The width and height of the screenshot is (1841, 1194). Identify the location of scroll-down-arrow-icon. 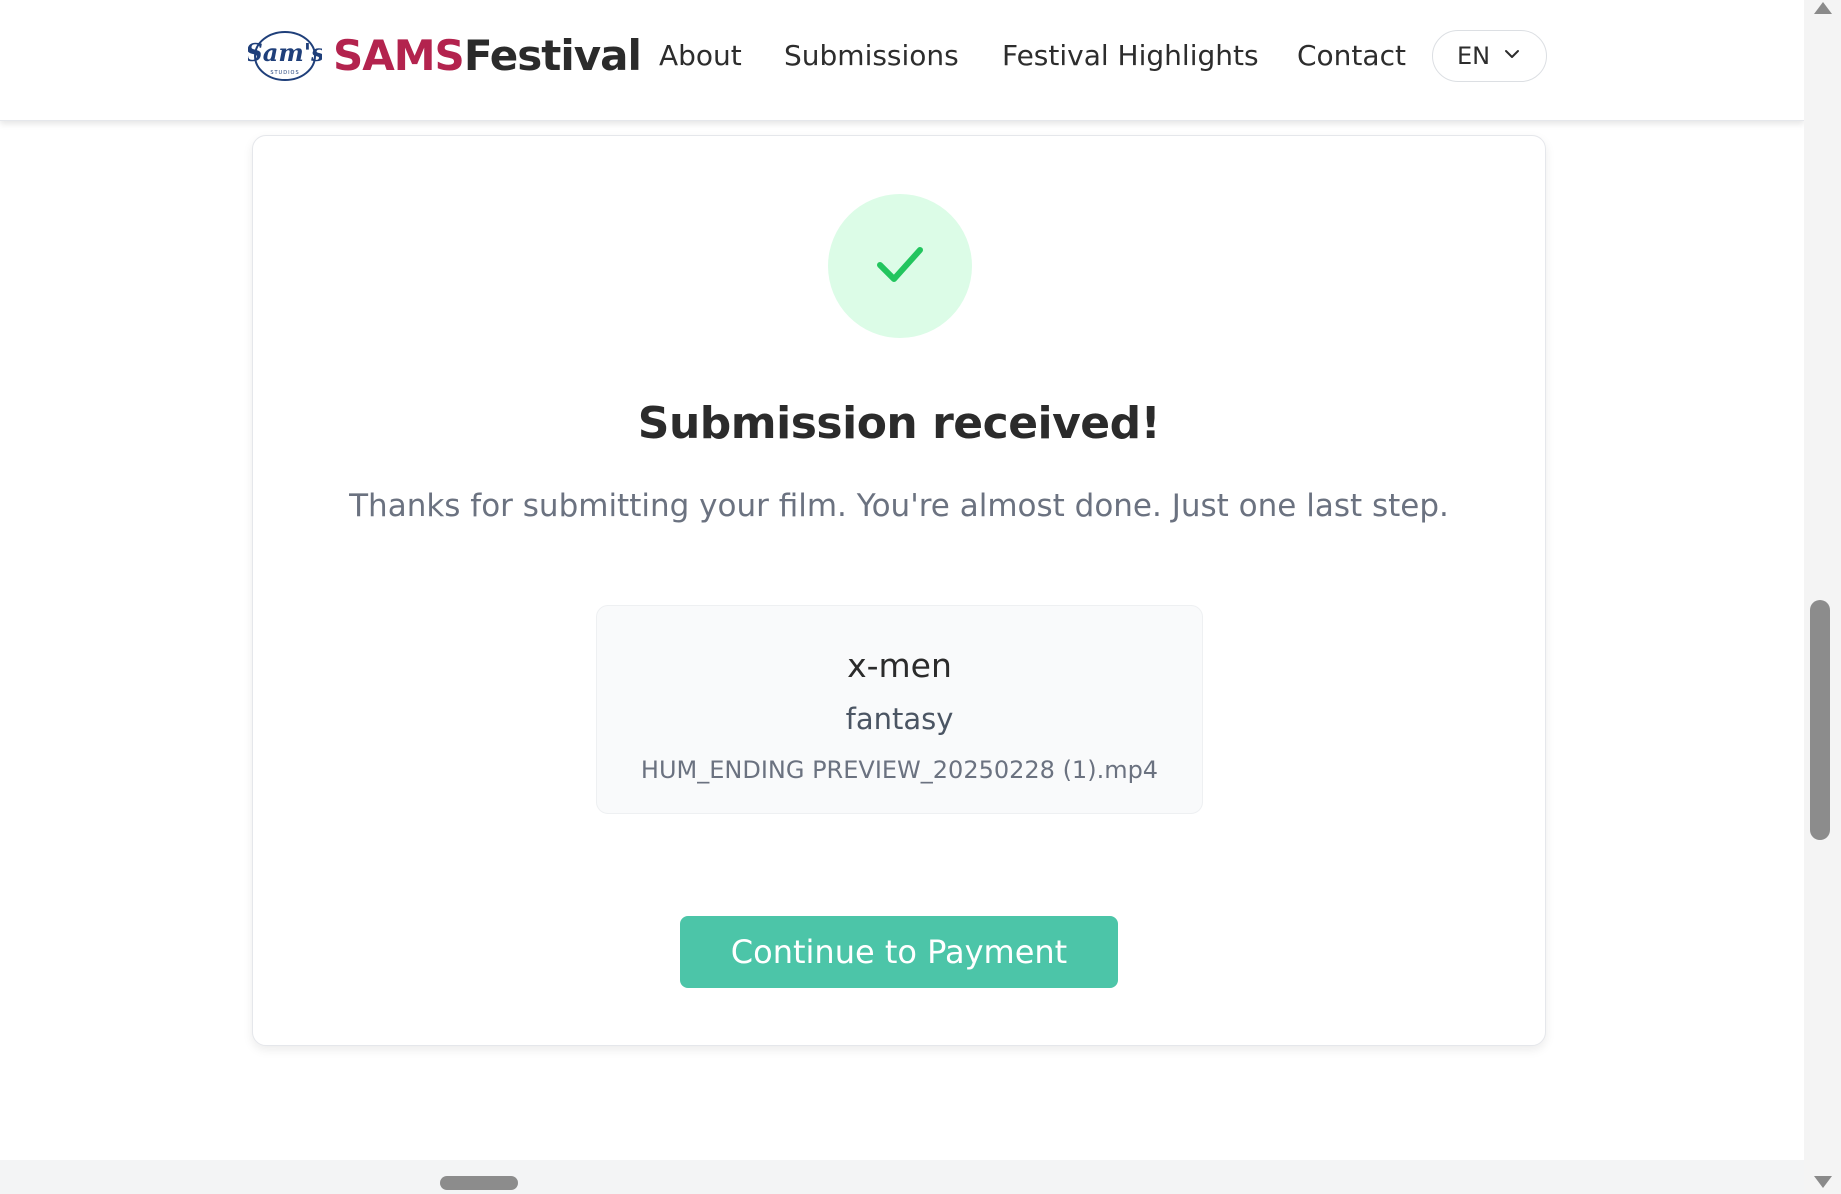
(1823, 1182).